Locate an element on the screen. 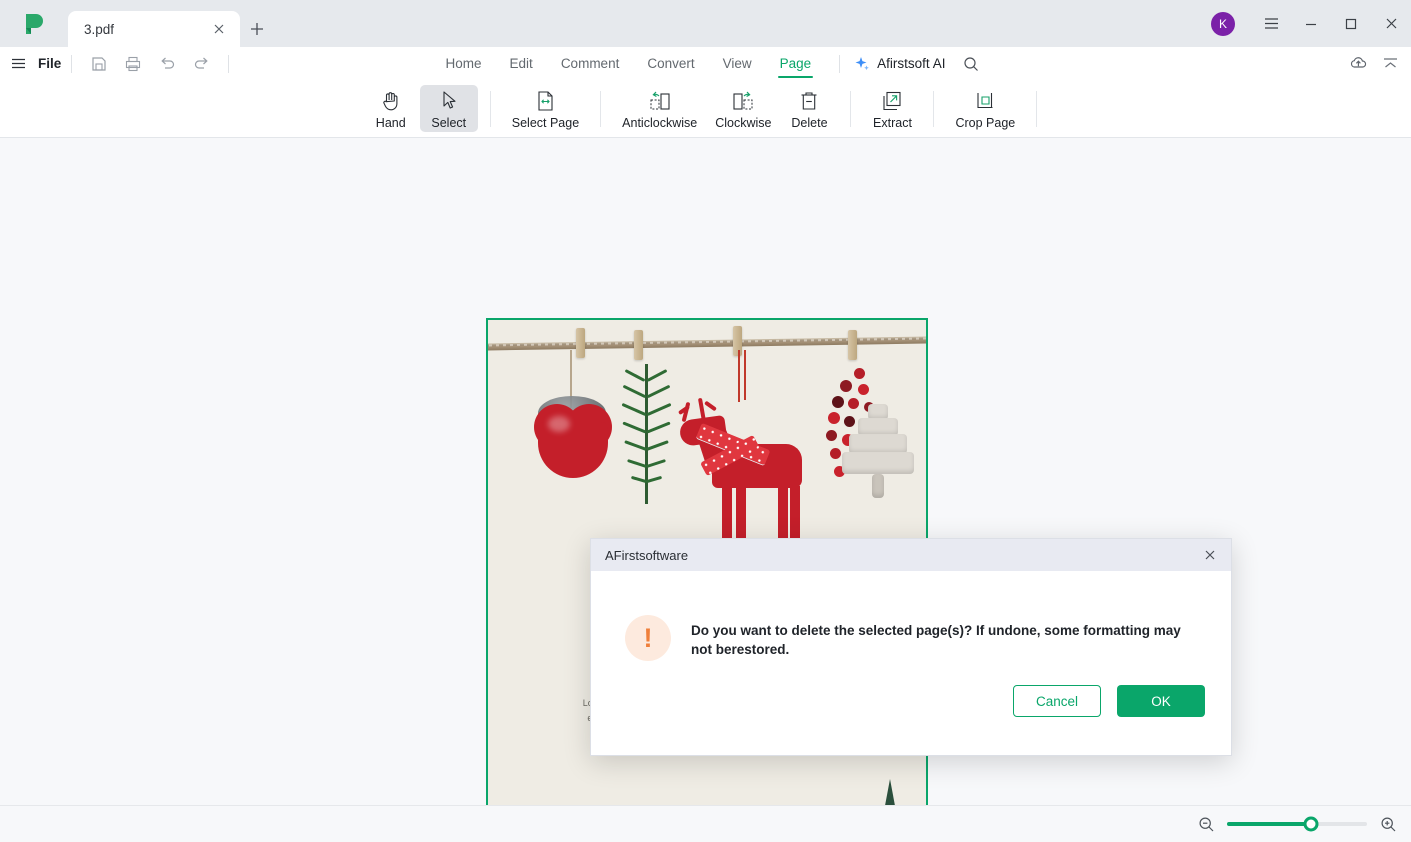 This screenshot has width=1411, height=842. warning-mark: ! is located at coordinates (648, 637).